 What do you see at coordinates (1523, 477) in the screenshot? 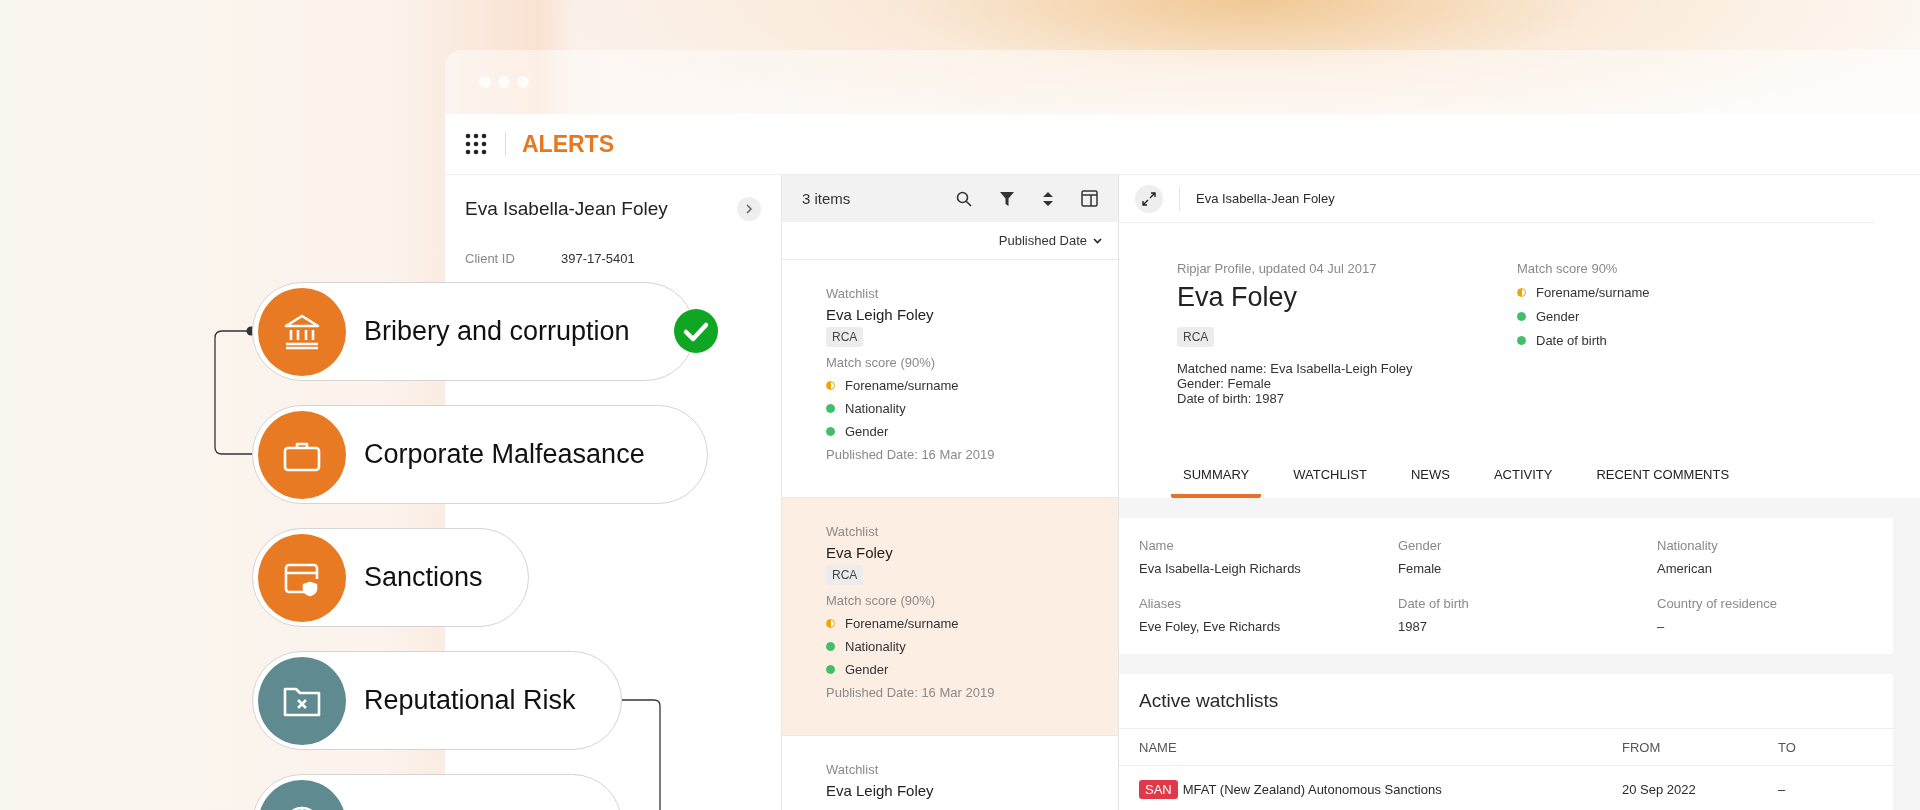
I see `tab: ACTIVITY` at bounding box center [1523, 477].